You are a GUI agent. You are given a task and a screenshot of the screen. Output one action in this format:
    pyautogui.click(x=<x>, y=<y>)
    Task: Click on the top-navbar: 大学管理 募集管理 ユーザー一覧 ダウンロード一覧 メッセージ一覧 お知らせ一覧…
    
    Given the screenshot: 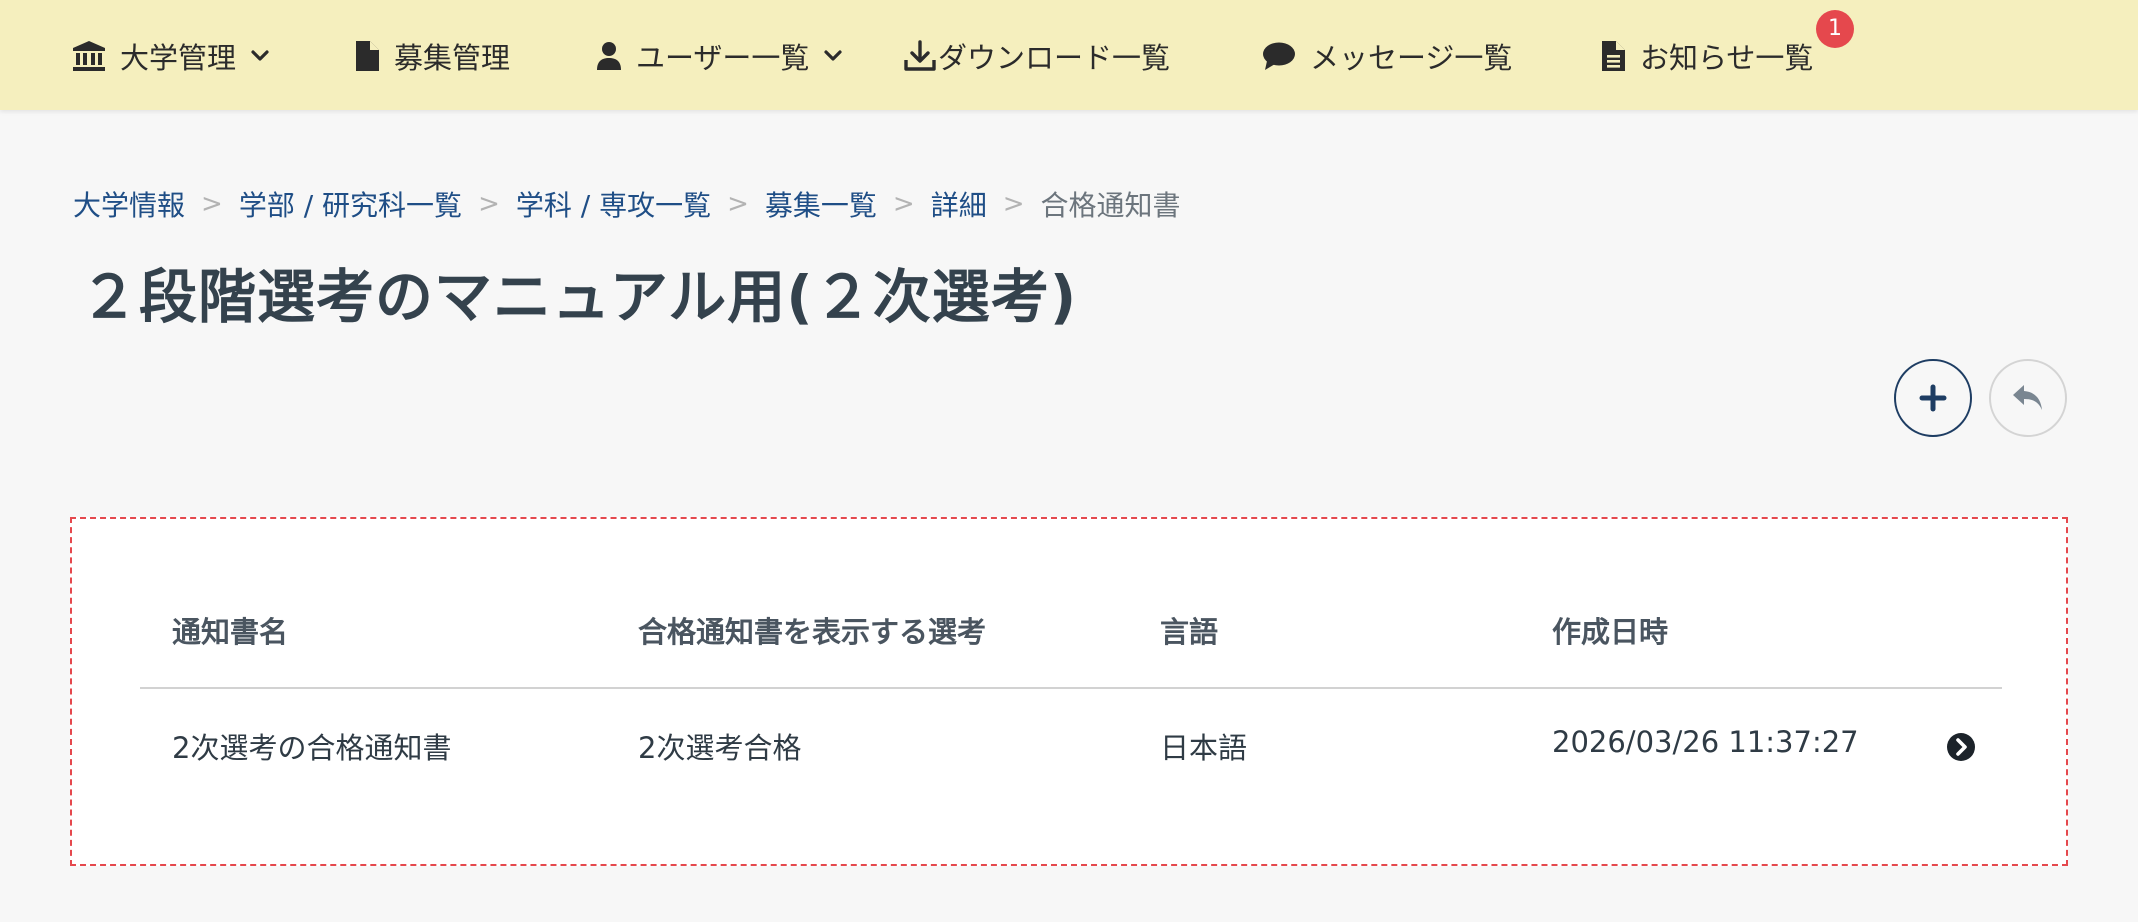 What is the action you would take?
    pyautogui.click(x=1069, y=55)
    